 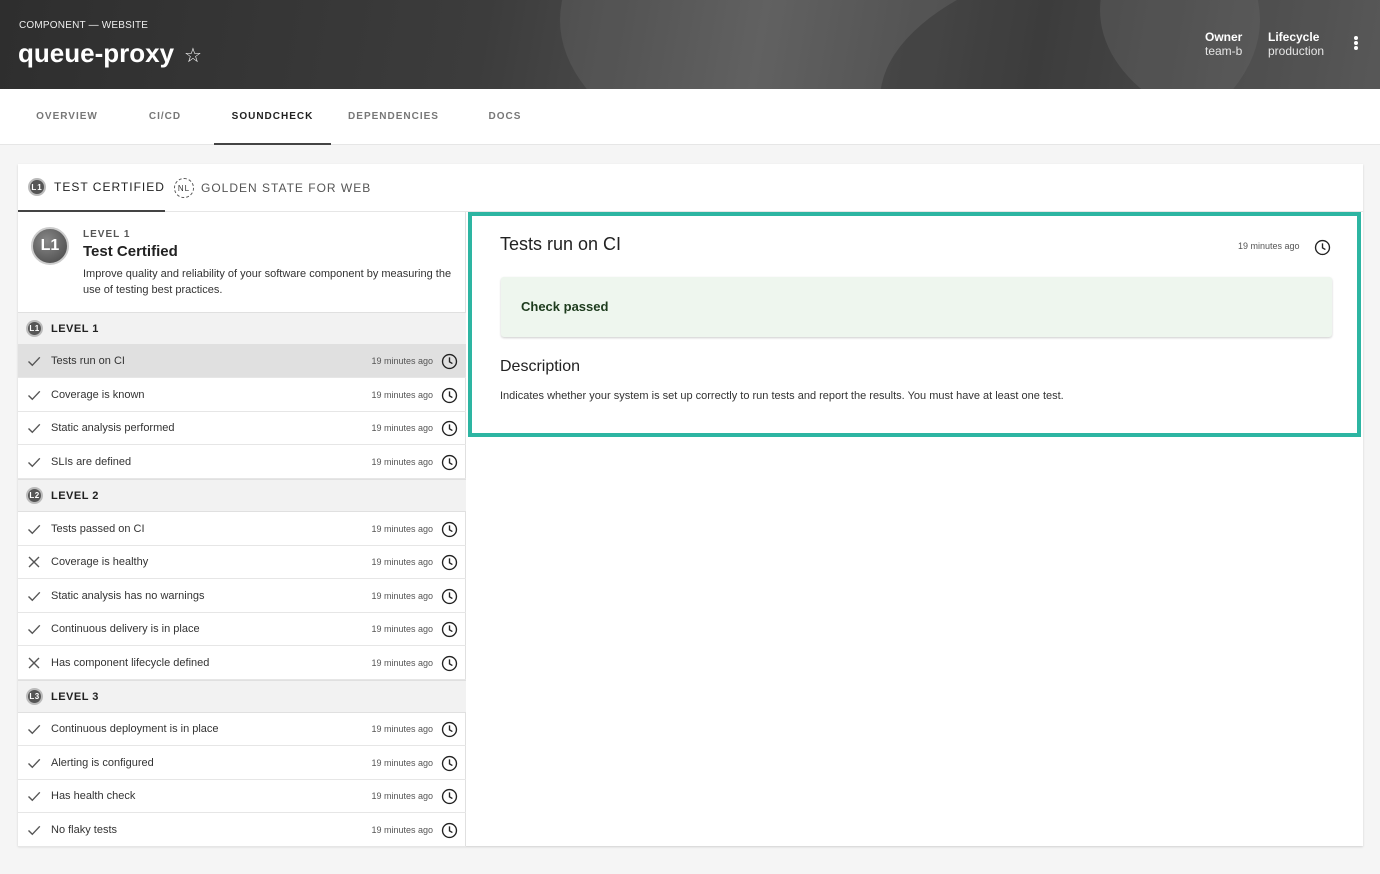 I want to click on check-label: Has component lifecycle defined, so click(x=130, y=663).